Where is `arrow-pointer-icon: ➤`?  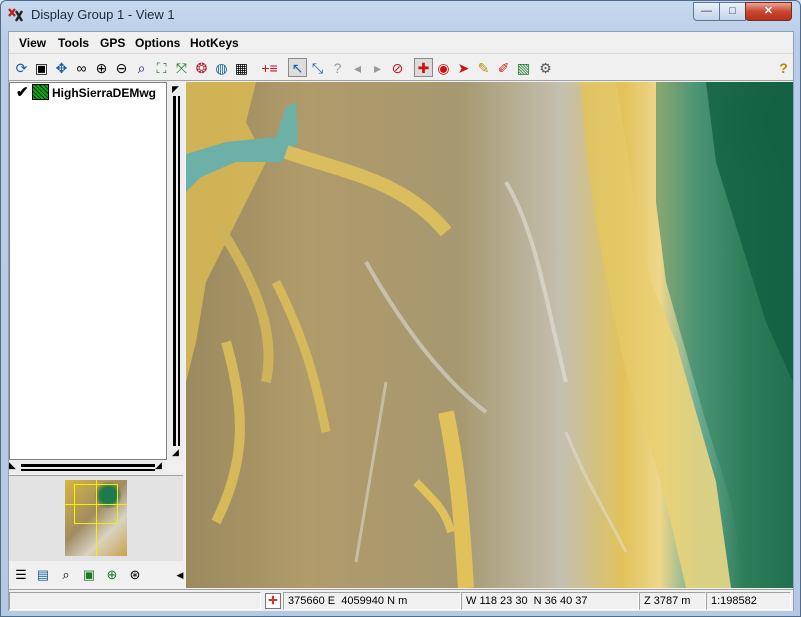 arrow-pointer-icon: ➤ is located at coordinates (463, 67).